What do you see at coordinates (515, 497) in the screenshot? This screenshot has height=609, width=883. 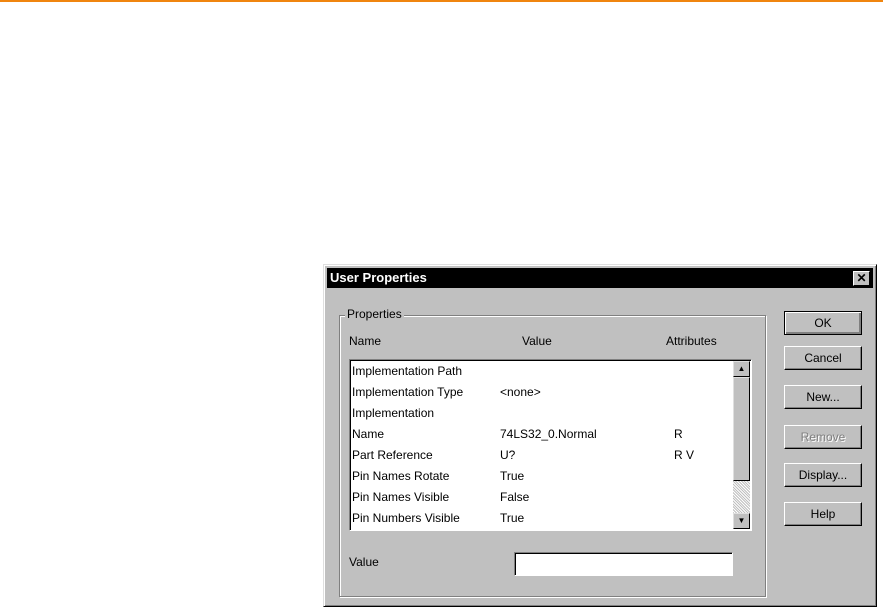 I see `property-value: False` at bounding box center [515, 497].